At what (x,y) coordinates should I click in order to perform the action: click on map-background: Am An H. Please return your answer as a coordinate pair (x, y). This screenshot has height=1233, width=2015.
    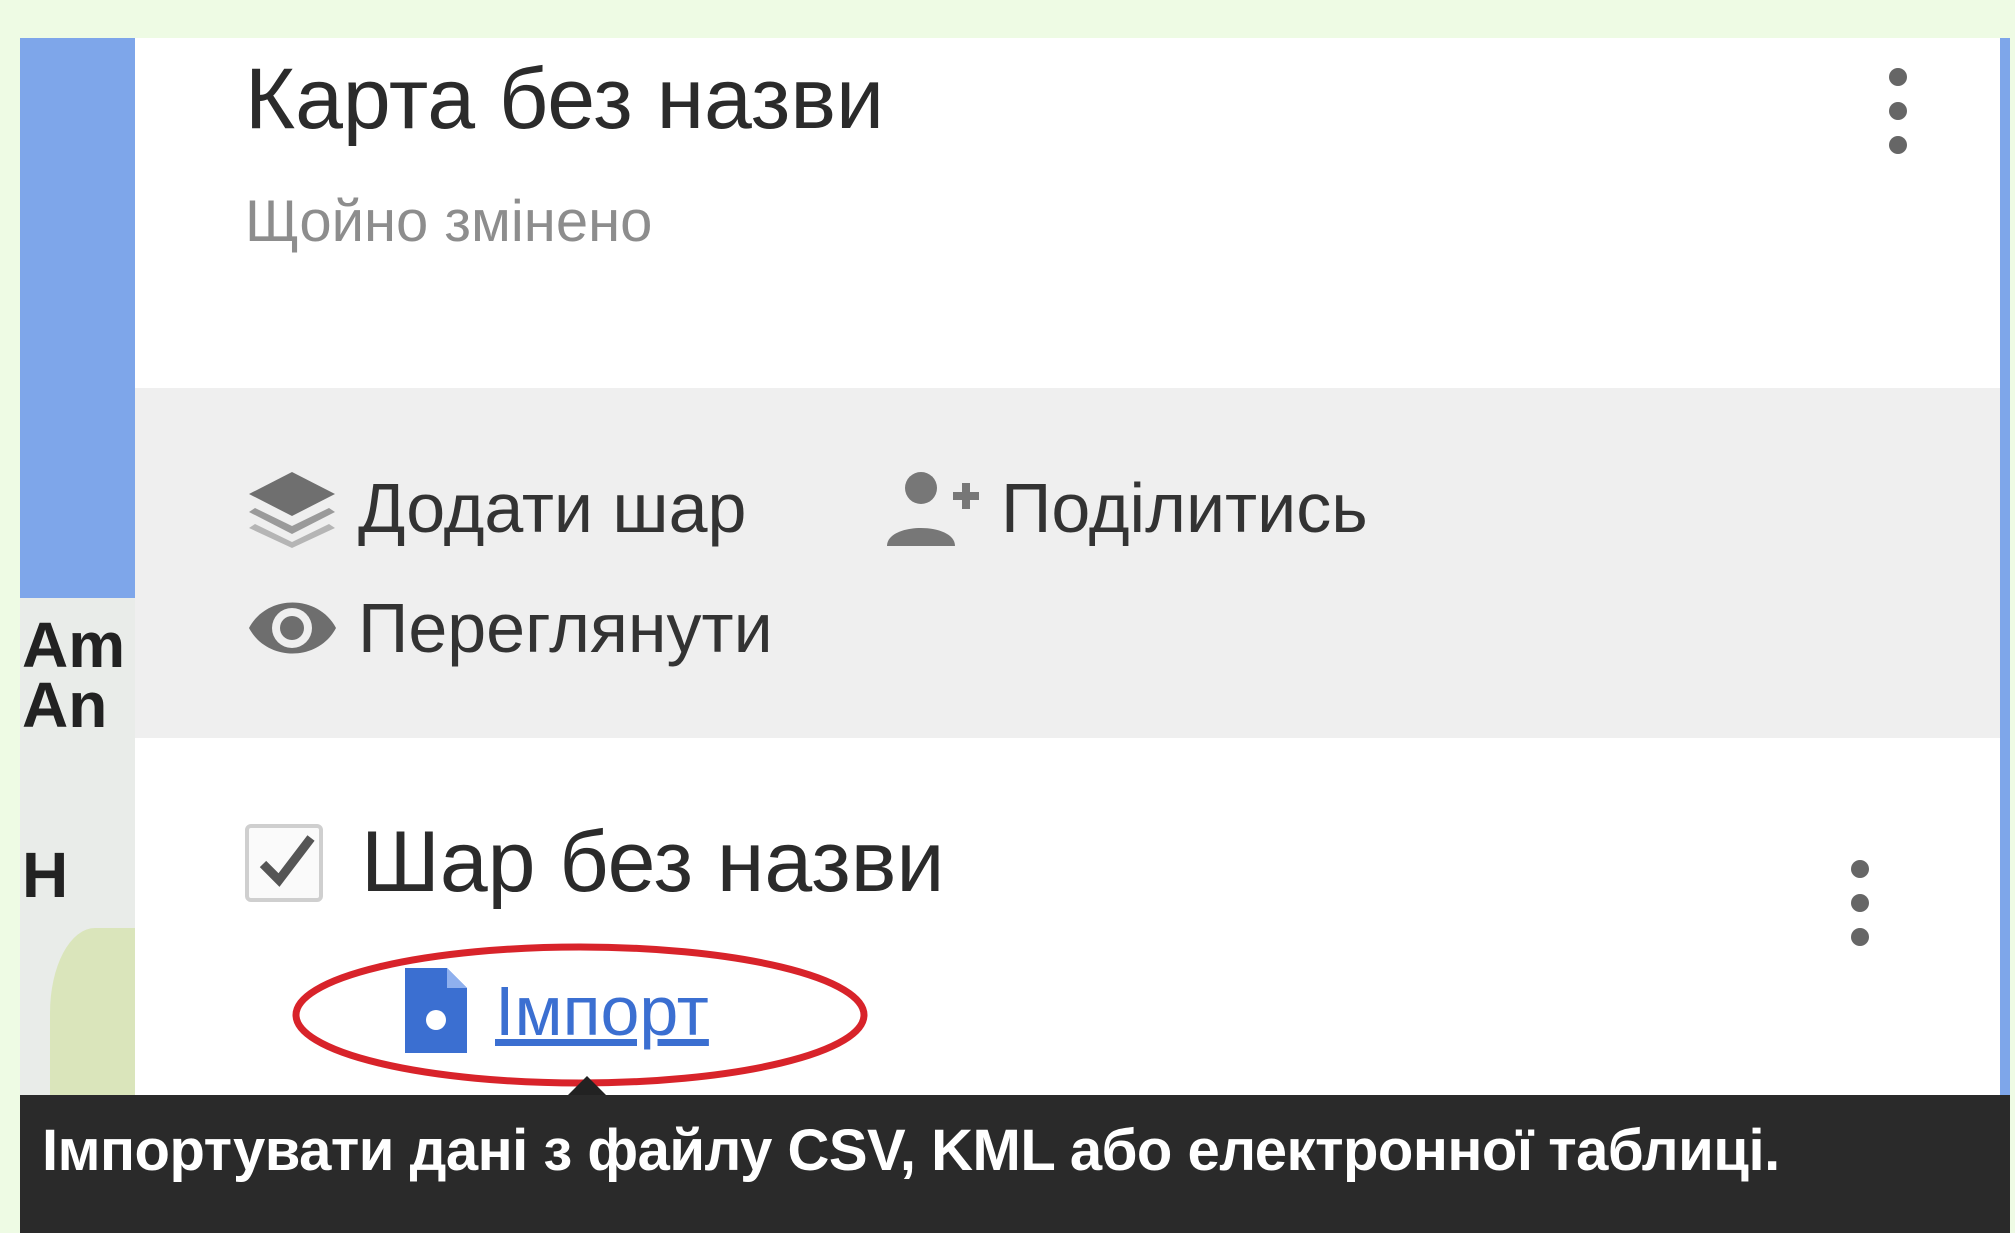
    Looking at the image, I should click on (77, 568).